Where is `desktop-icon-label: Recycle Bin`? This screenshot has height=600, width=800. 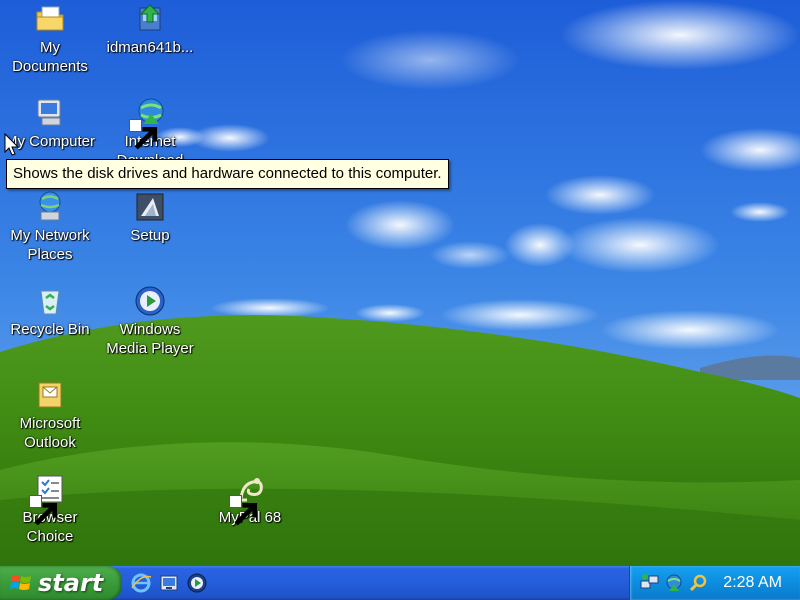
desktop-icon-label: Recycle Bin is located at coordinates (50, 329).